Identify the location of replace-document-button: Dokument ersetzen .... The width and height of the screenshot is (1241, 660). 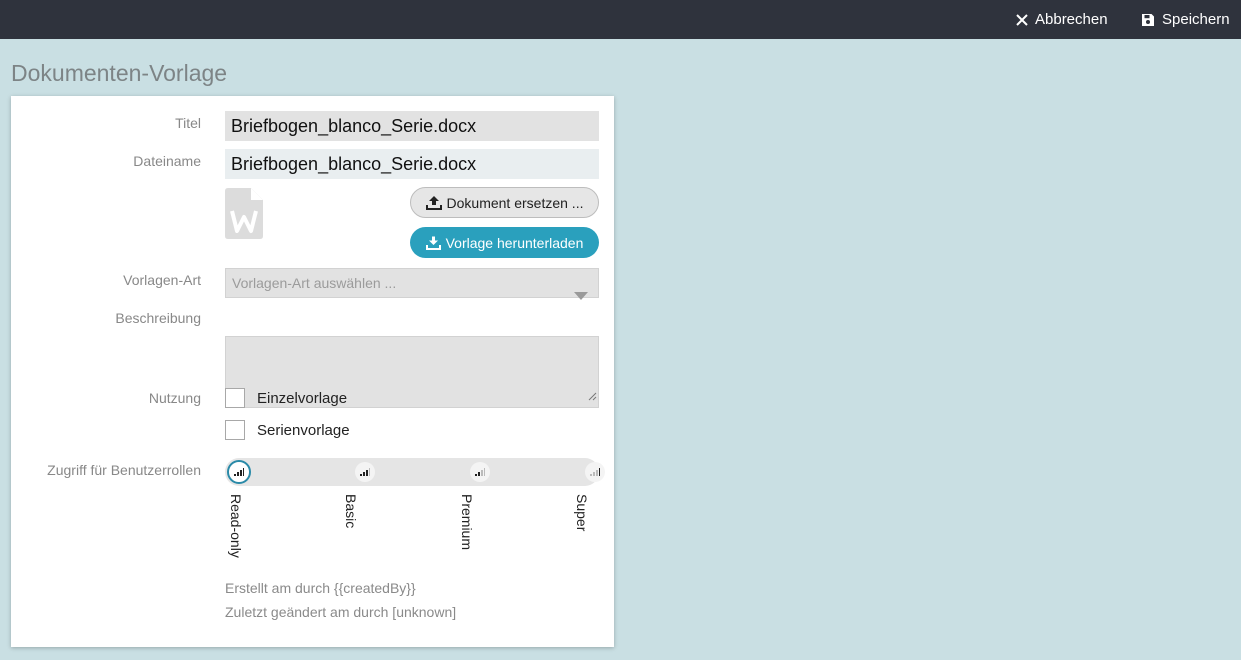
(504, 202).